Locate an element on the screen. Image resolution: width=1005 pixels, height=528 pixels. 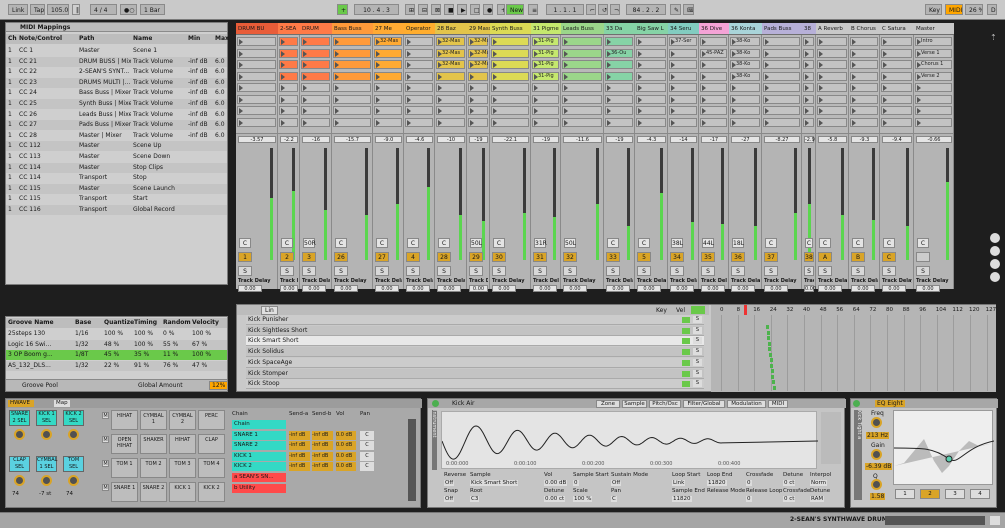
chain-name: SNARE 1 is located at coordinates (259, 435).